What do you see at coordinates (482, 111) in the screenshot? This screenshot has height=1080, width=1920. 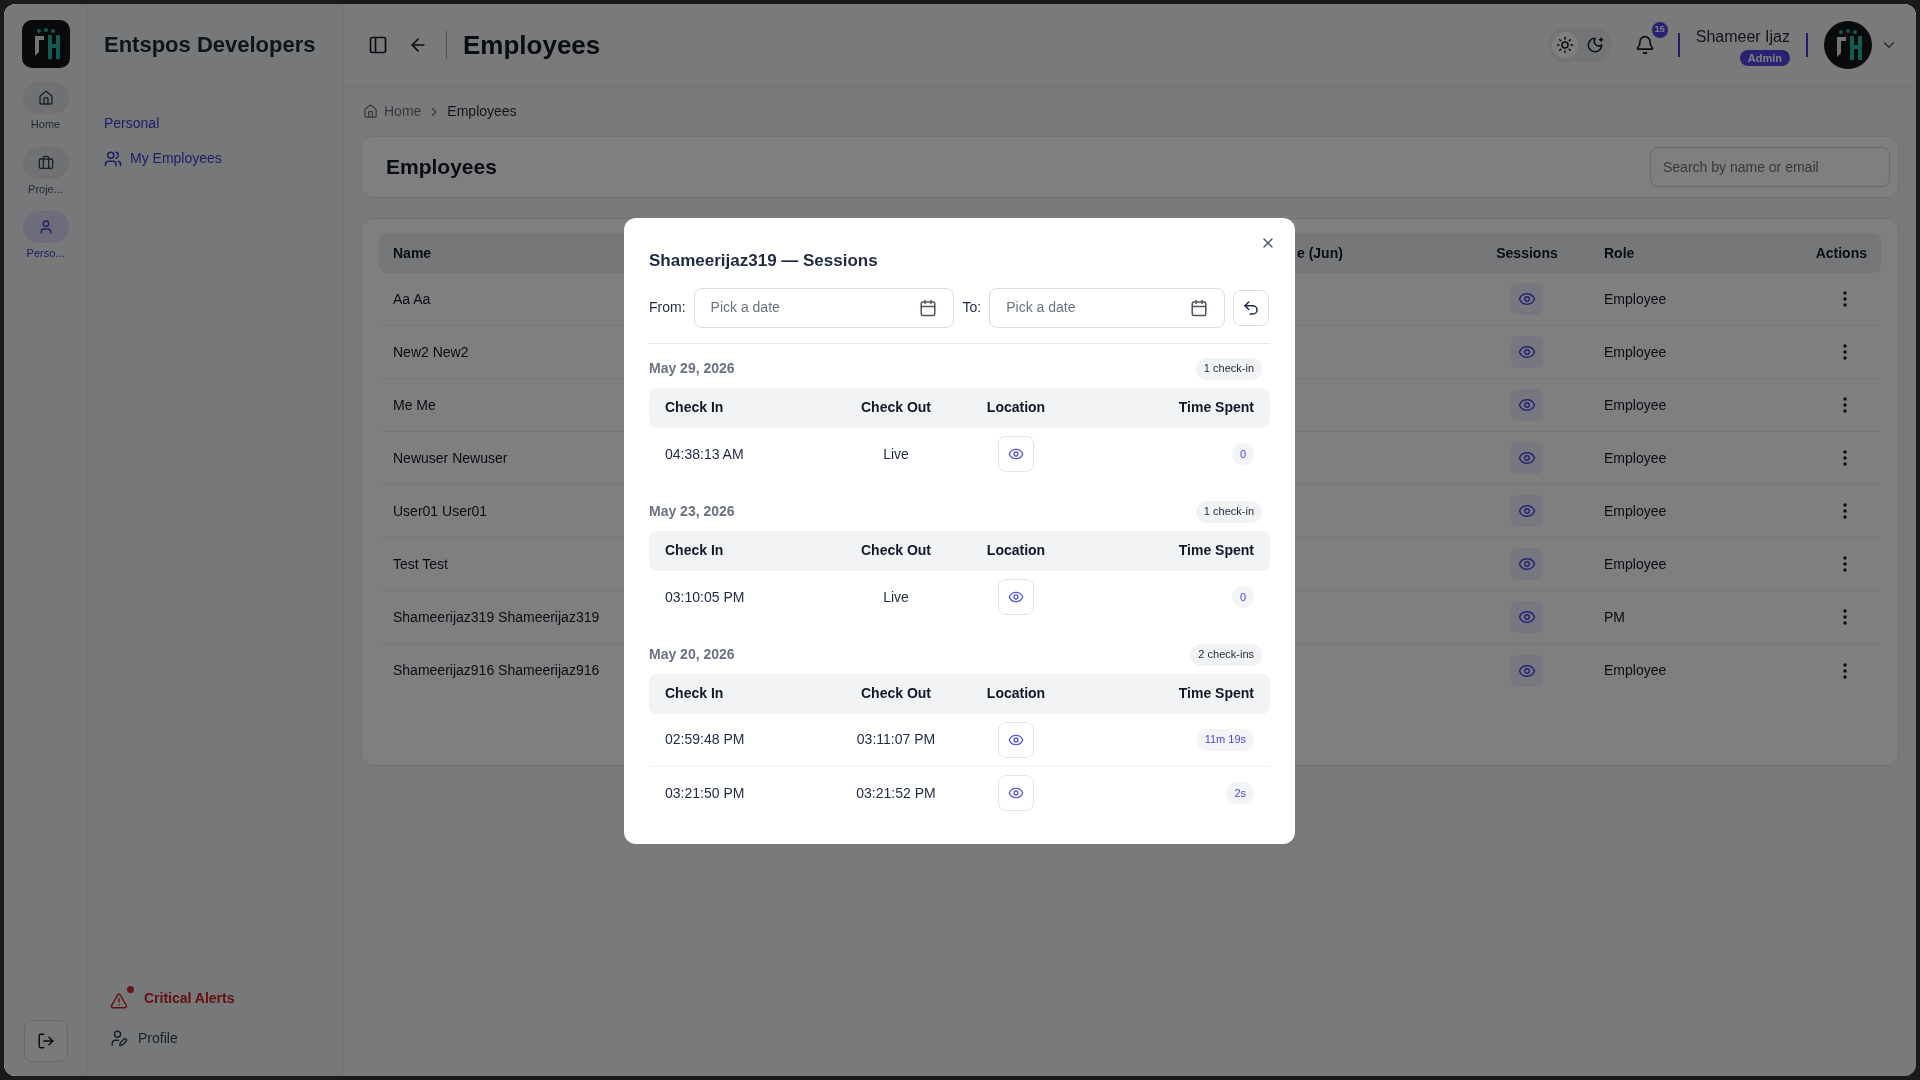 I see `breadcrumb-current: Employees` at bounding box center [482, 111].